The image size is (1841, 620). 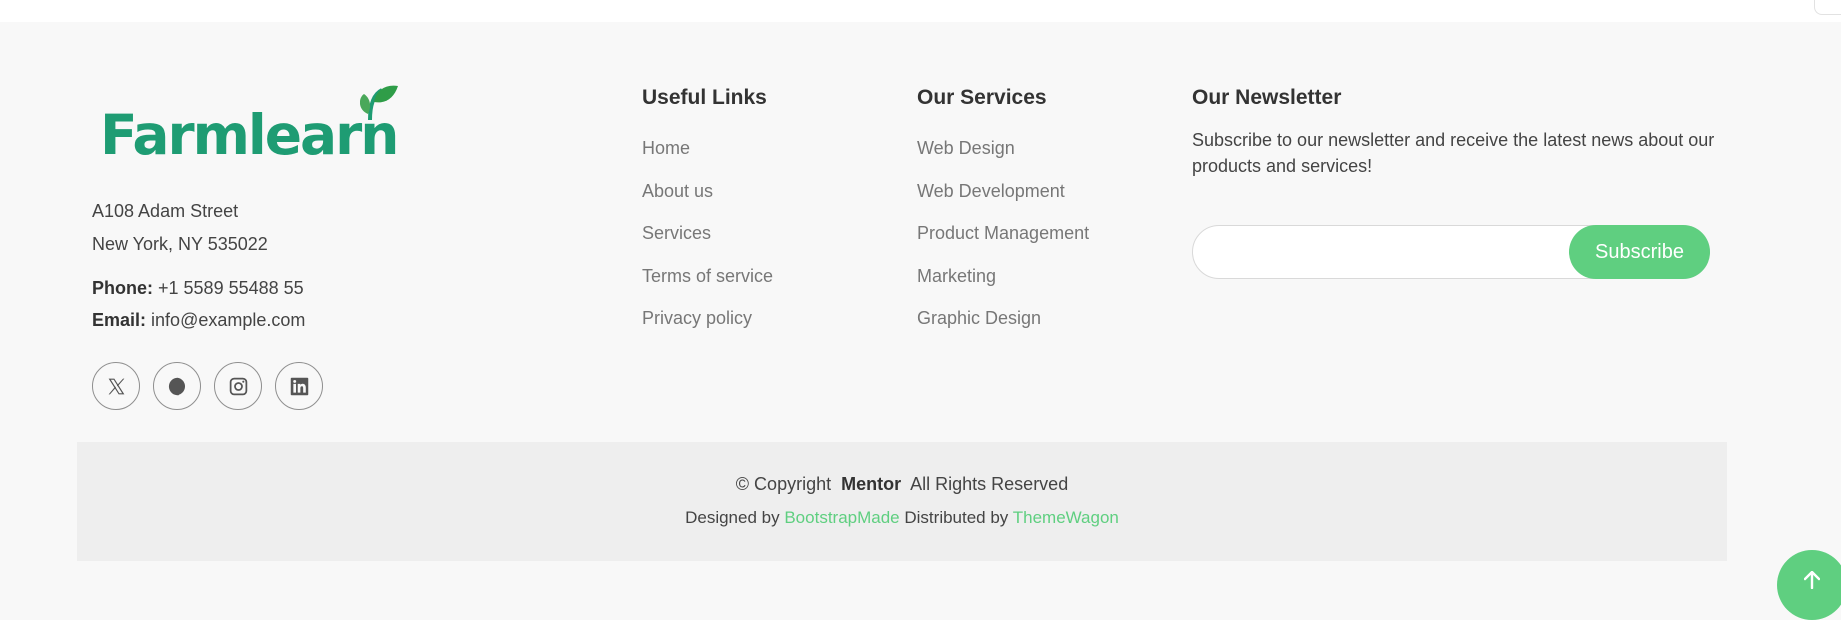 I want to click on services-title: Our Services, so click(x=982, y=97).